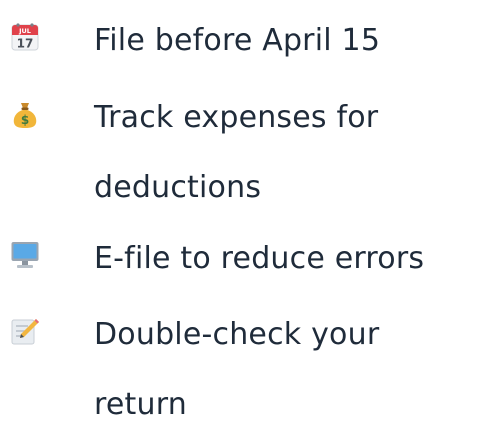 Image resolution: width=496 pixels, height=425 pixels. I want to click on desktop-computer-icon, so click(25, 255).